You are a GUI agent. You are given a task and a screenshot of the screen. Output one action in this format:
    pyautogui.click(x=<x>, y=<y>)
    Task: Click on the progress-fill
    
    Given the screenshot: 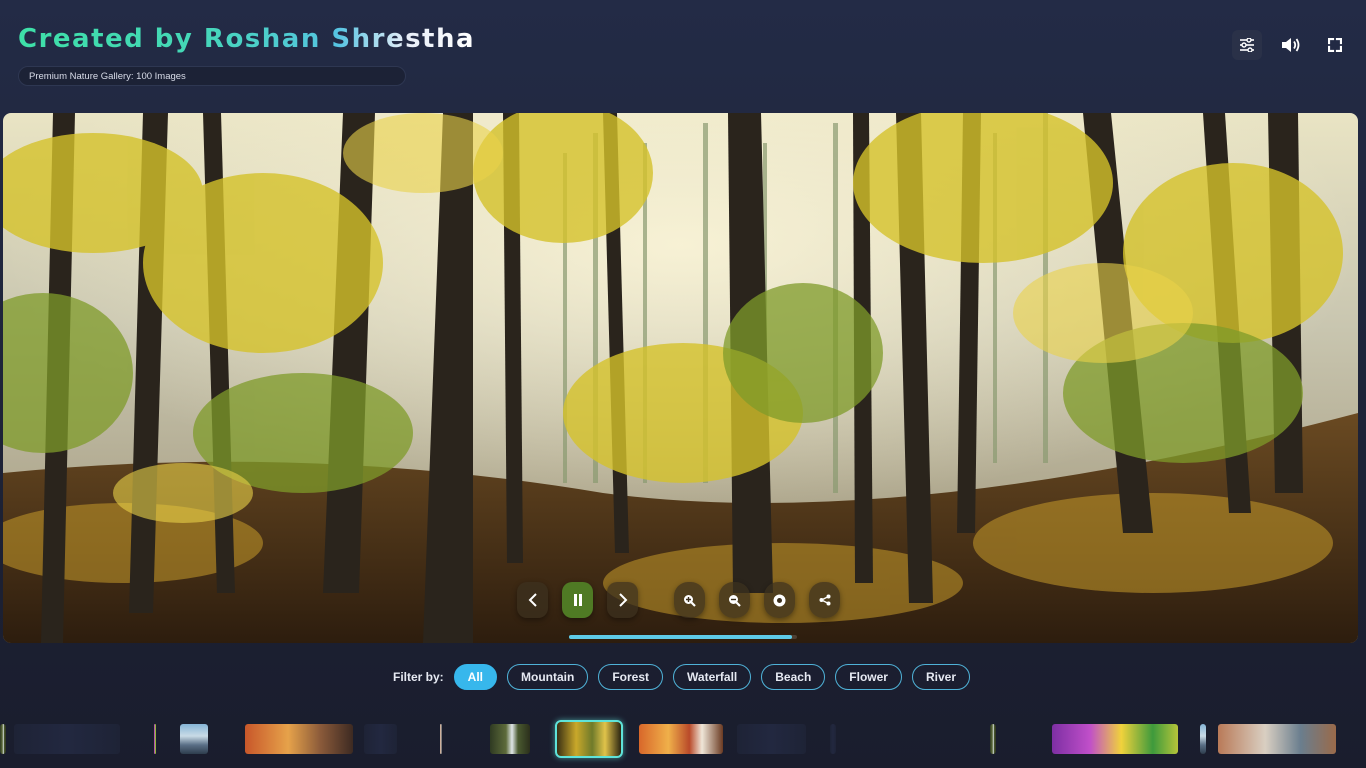 What is the action you would take?
    pyautogui.click(x=681, y=637)
    